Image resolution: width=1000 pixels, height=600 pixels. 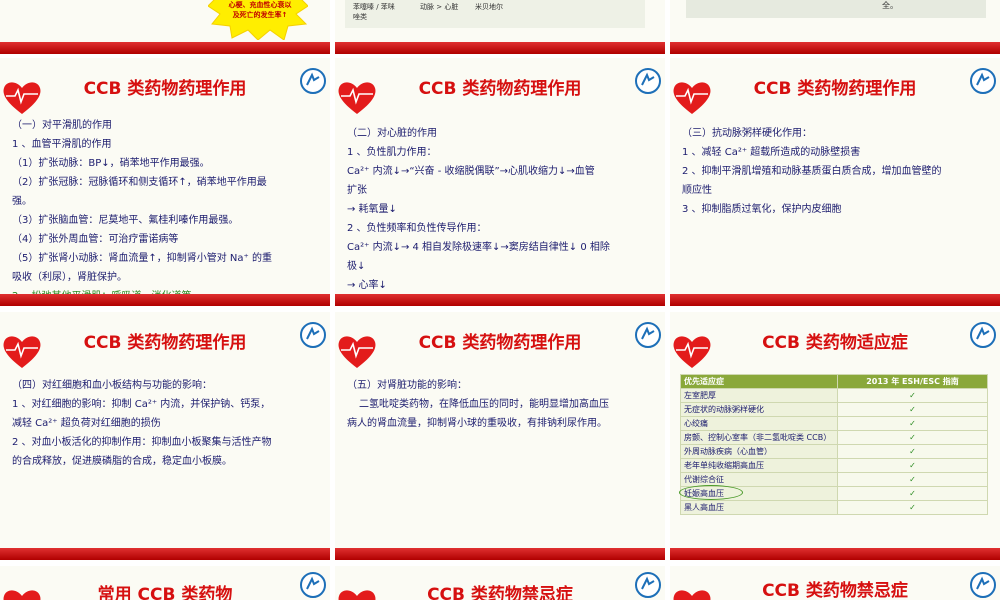 What do you see at coordinates (484, 404) in the screenshot?
I see `text-line: 二氢吡啶类药物，在降低血压的同时，能明显增加高血压` at bounding box center [484, 404].